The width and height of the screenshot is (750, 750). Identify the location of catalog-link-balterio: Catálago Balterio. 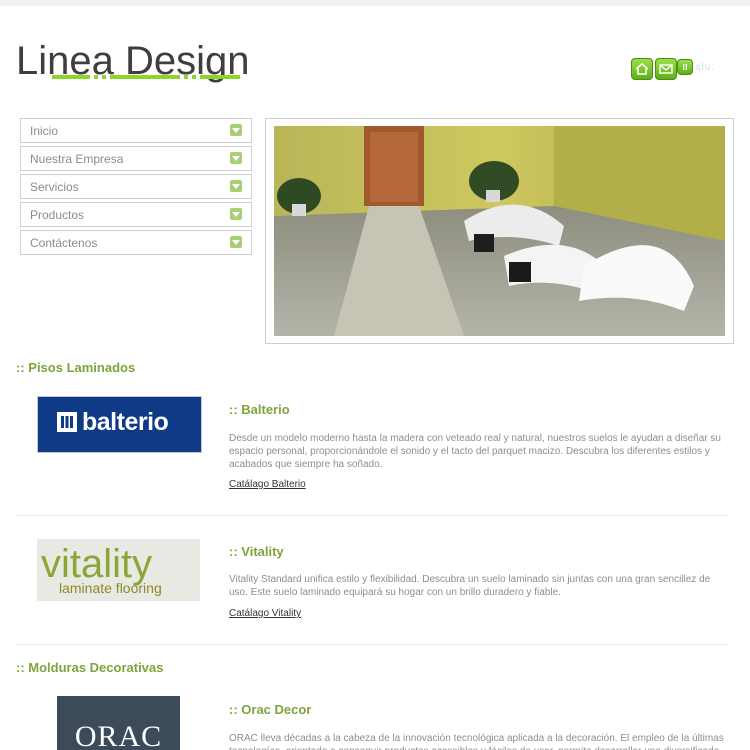
(267, 484).